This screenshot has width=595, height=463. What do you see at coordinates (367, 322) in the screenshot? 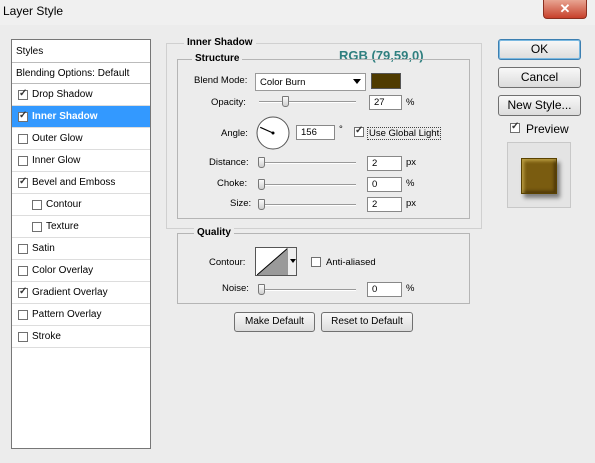
I see `reset-to-default-button: Reset to Default` at bounding box center [367, 322].